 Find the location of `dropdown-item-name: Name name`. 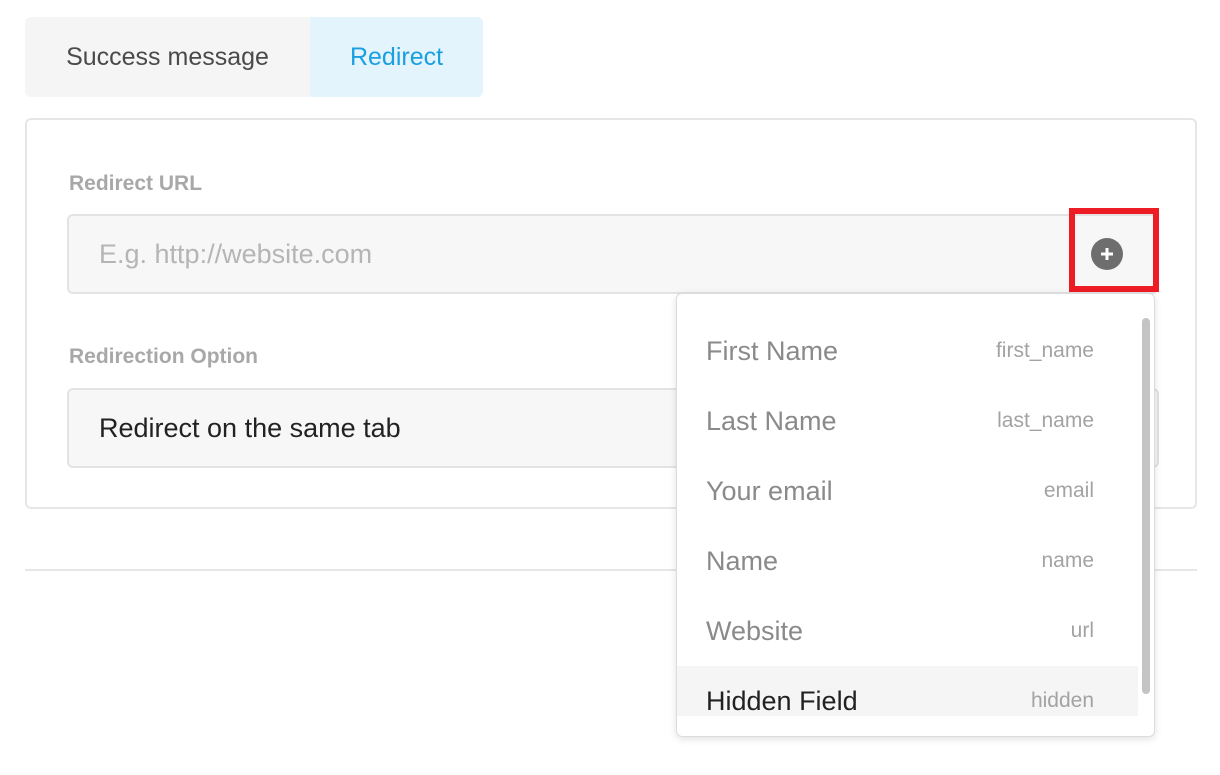

dropdown-item-name: Name name is located at coordinates (907, 561).